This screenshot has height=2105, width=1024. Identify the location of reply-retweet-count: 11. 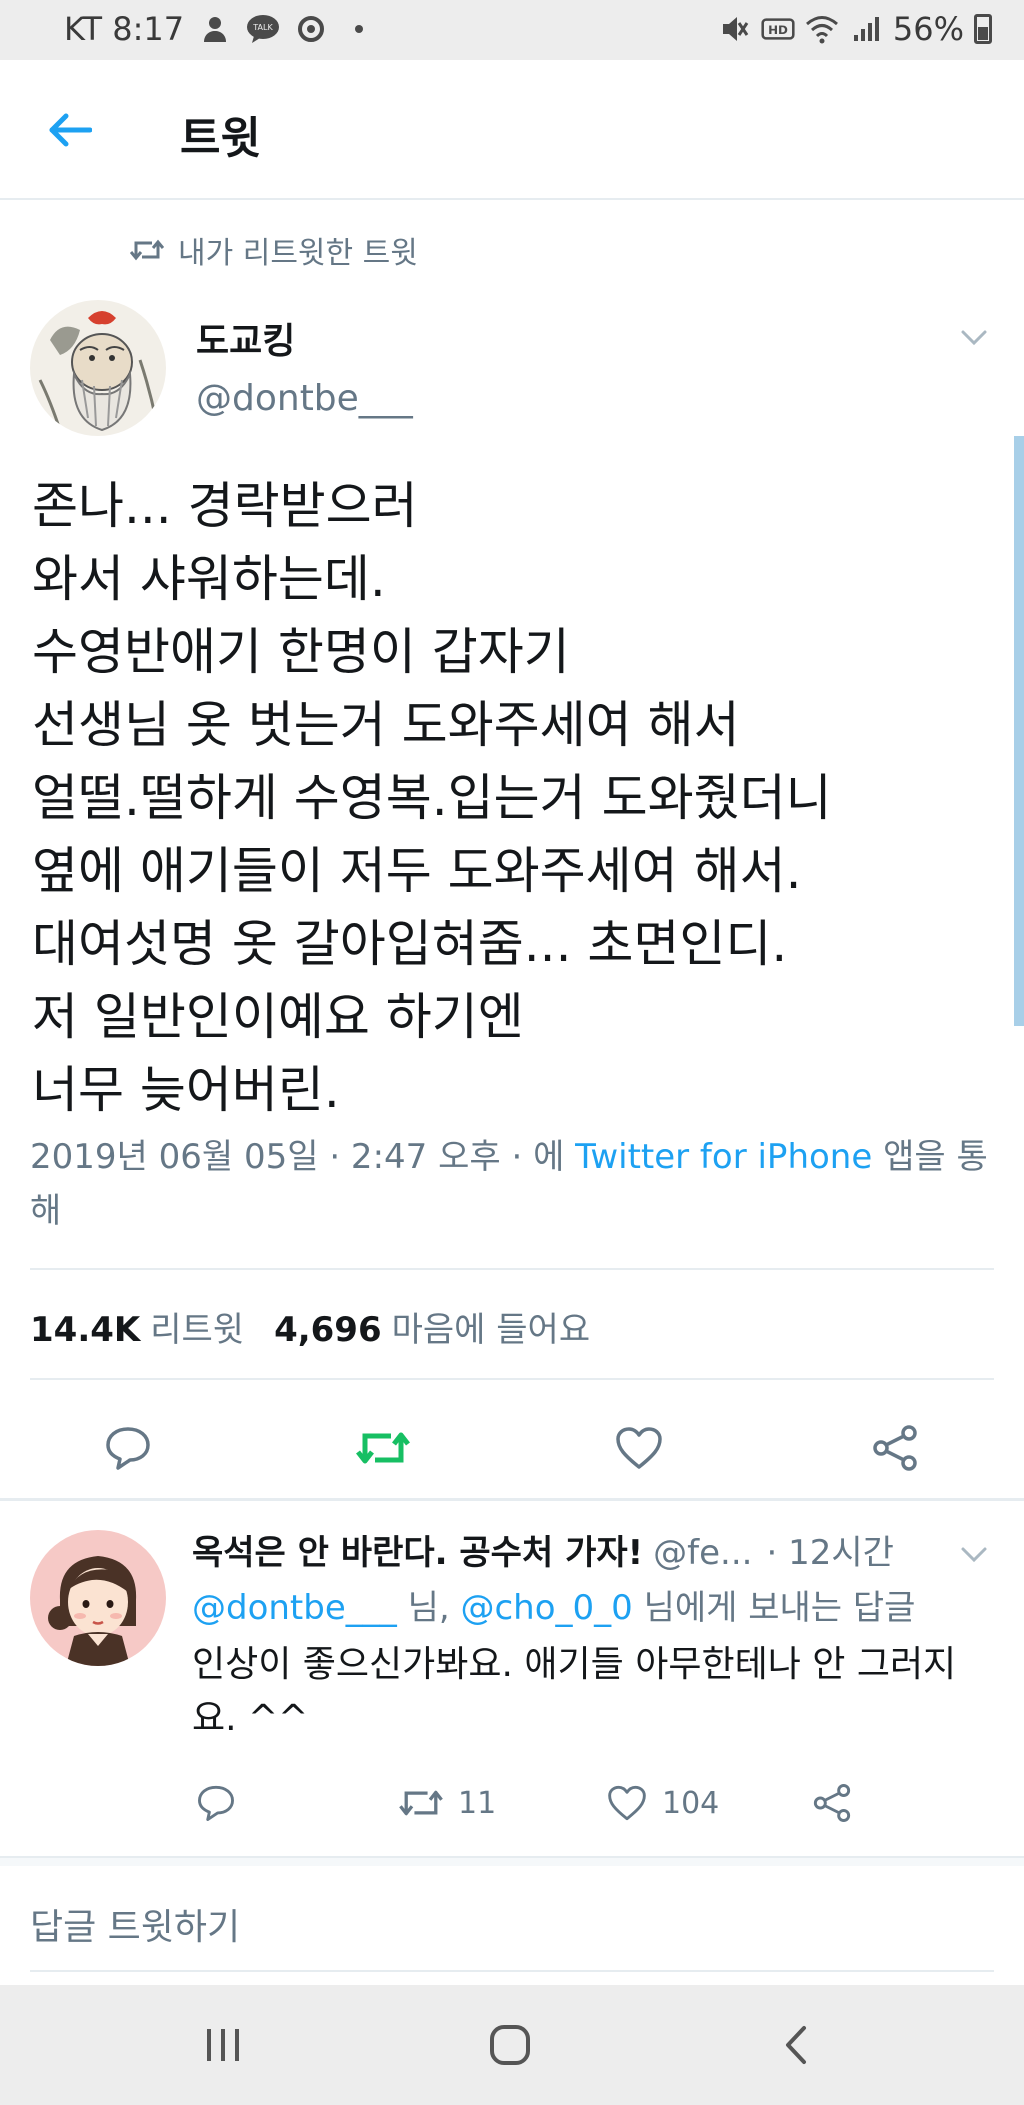
(477, 1803).